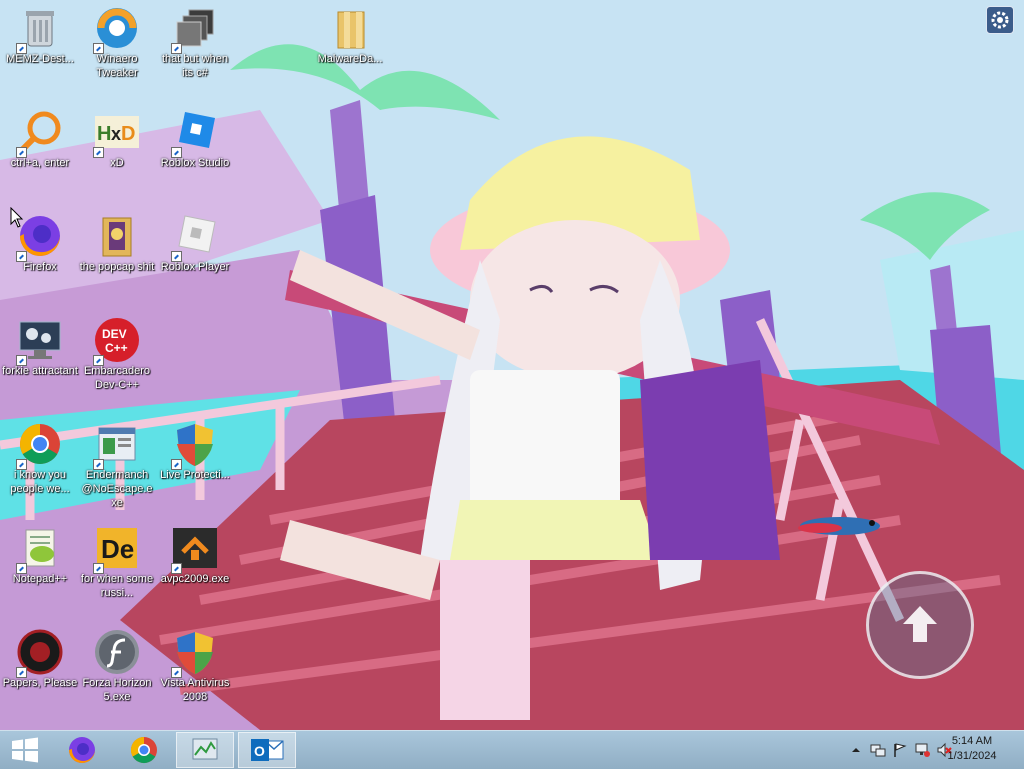 This screenshot has width=1024, height=773. I want to click on icon-label: Embarcadero Dev-C++, so click(117, 378).